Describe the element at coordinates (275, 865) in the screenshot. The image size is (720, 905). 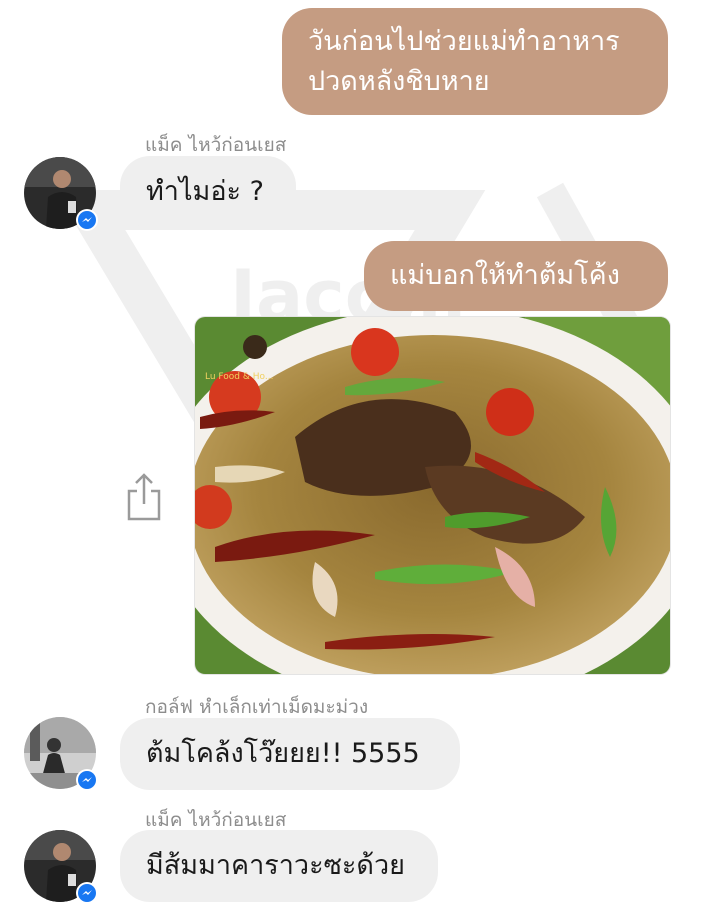
I see `message-text: มีส้มมาคาราวะซะด้วย` at that location.